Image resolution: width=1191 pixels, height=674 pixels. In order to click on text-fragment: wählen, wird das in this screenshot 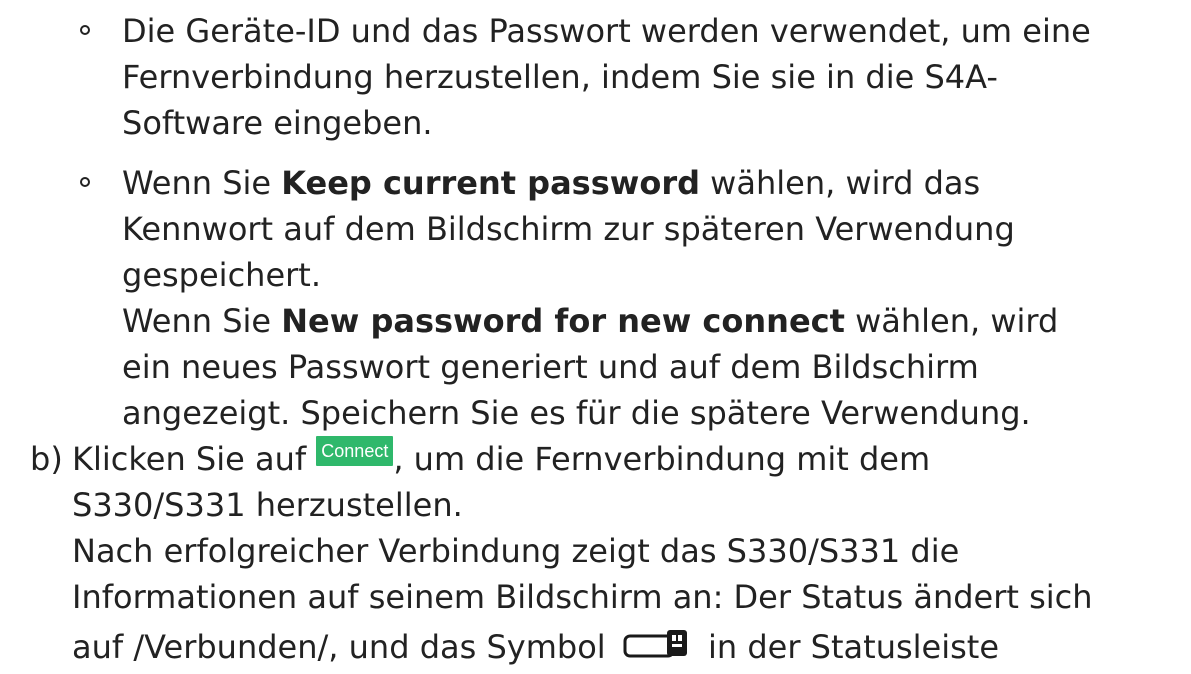, I will do `click(840, 183)`.